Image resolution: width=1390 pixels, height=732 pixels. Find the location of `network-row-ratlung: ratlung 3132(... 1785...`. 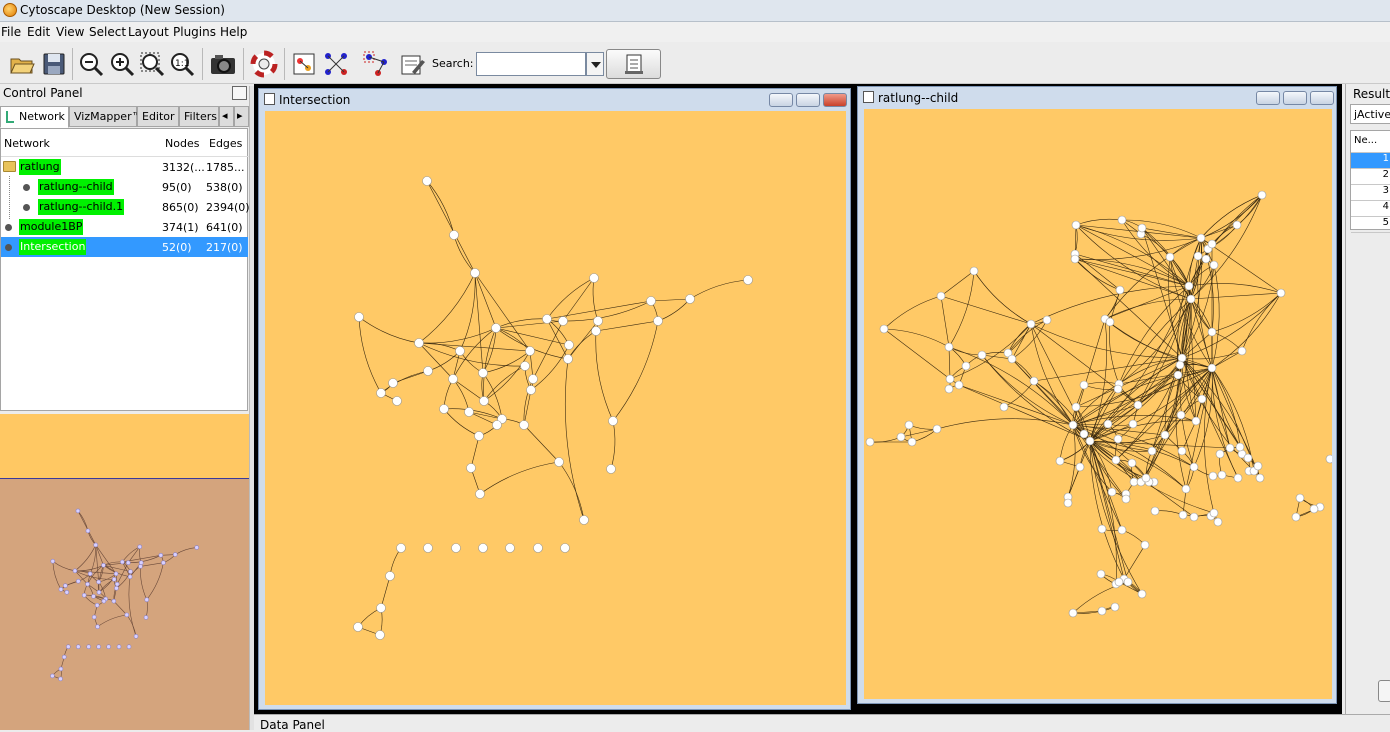

network-row-ratlung: ratlung 3132(... 1785... is located at coordinates (124, 167).